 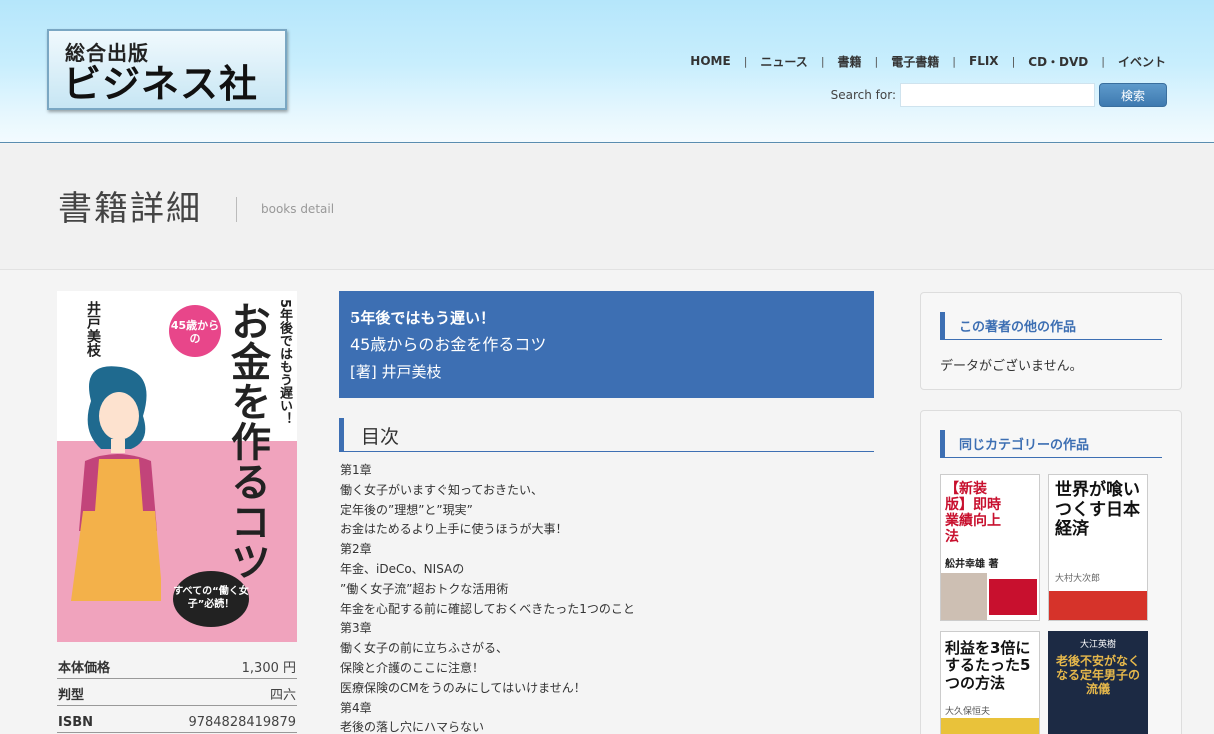 I want to click on nav-cd-dvd: CD・DVD, so click(x=1058, y=61).